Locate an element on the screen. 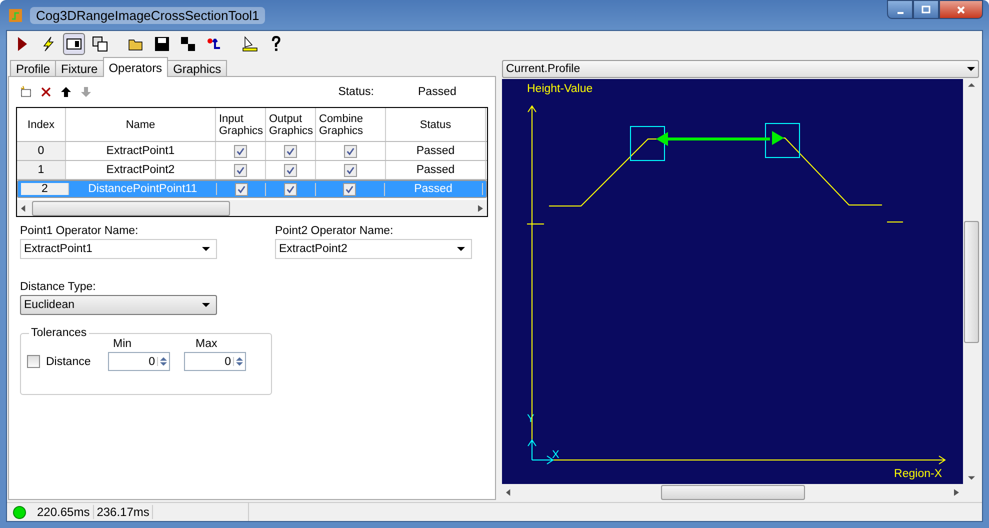 The image size is (989, 528). field-label: Distance Type: is located at coordinates (58, 287).